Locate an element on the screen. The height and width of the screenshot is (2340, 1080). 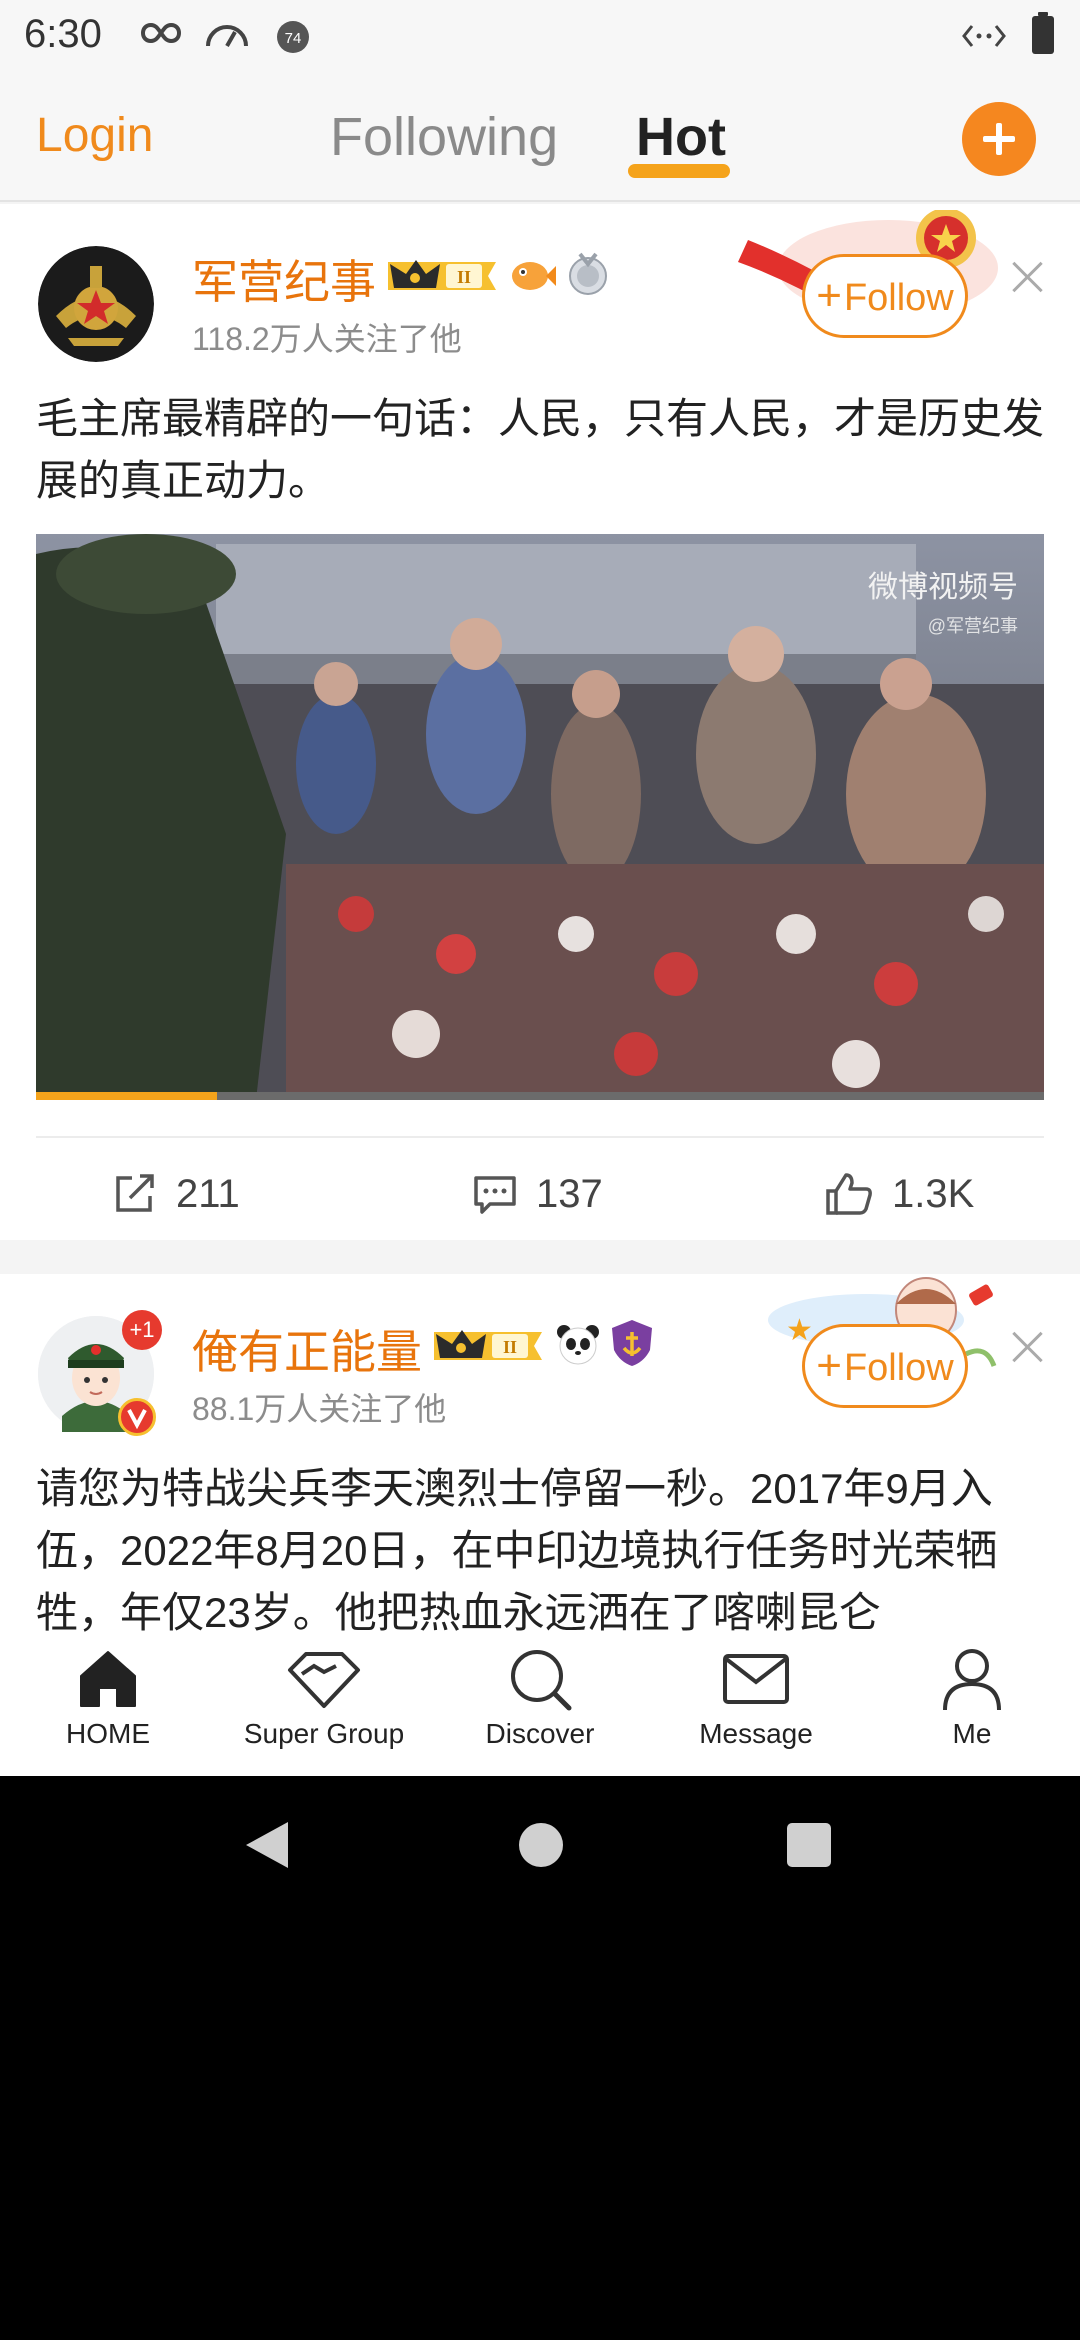
username: 军营纪事 is located at coordinates (284, 279).